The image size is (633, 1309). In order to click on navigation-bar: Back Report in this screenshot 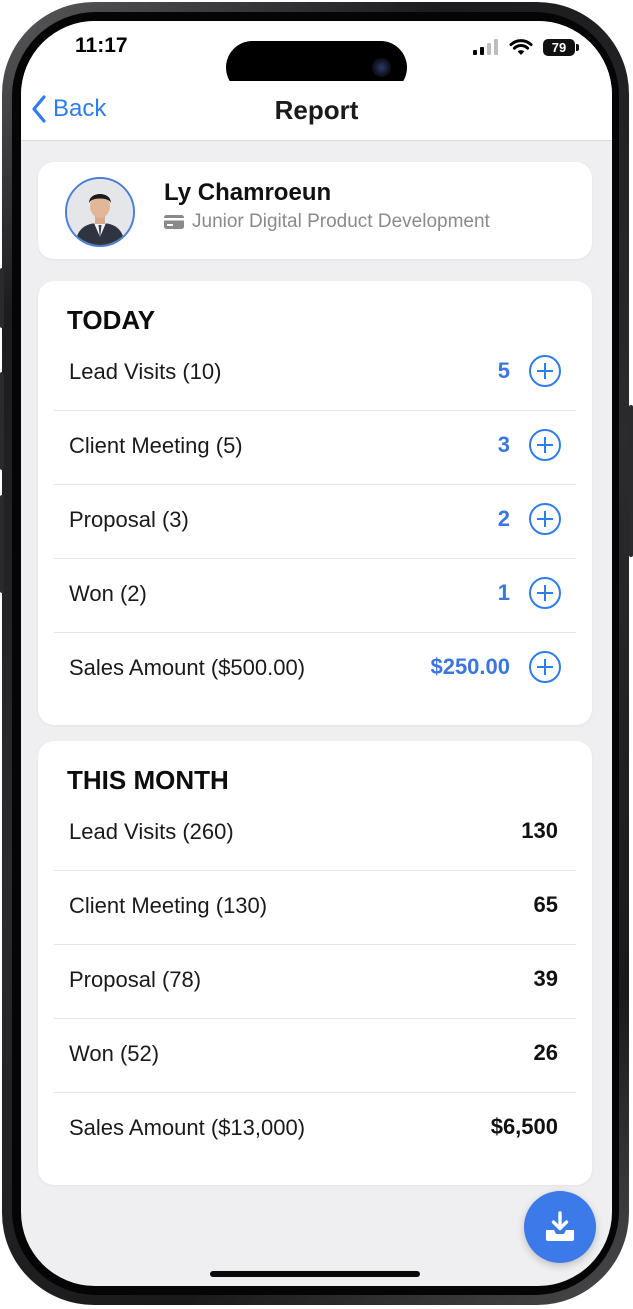, I will do `click(316, 111)`.